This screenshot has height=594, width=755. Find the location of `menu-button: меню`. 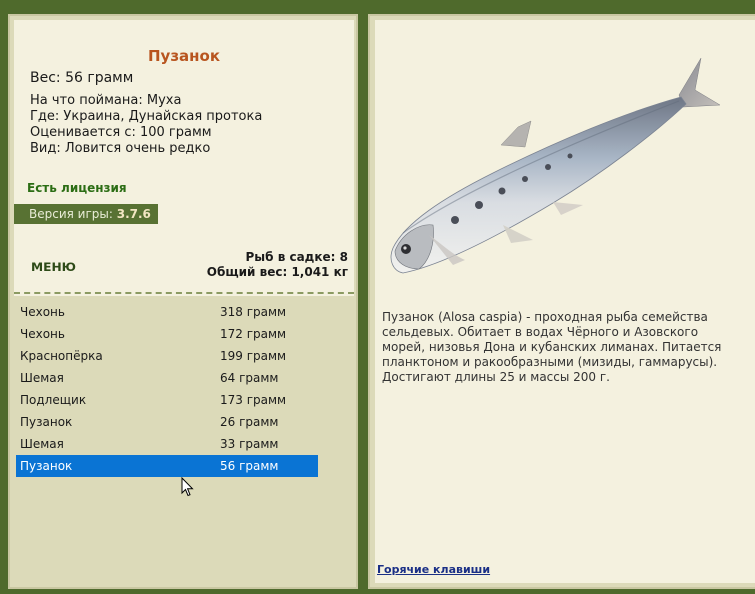

menu-button: меню is located at coordinates (54, 268).